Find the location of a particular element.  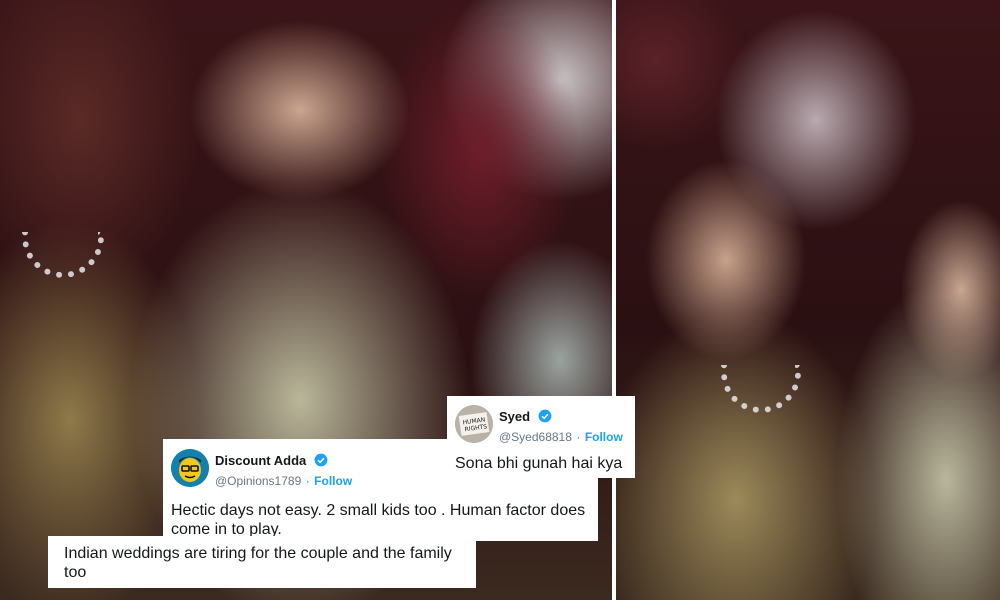

tweet-handle: @Syed68818 is located at coordinates (535, 437).